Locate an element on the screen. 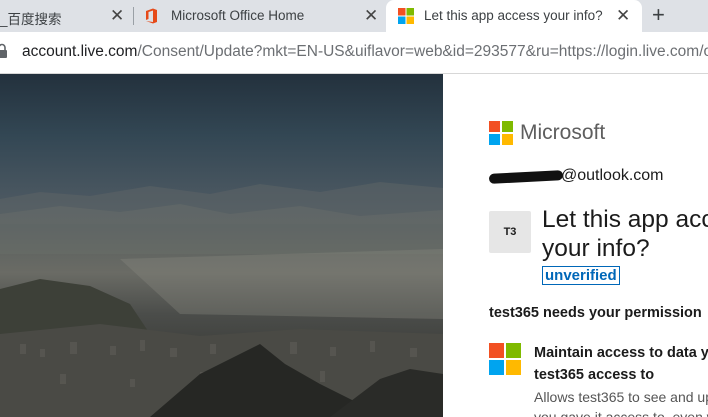 This screenshot has width=708, height=417. tab-office-home: Microsoft Office Home ✕ is located at coordinates (261, 16).